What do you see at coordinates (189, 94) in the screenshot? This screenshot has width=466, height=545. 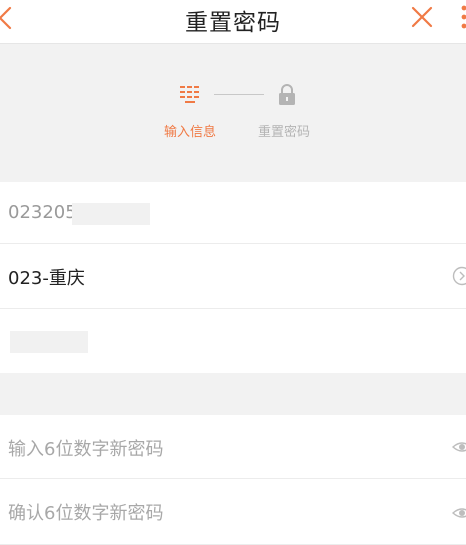 I see `keyboard-icon` at bounding box center [189, 94].